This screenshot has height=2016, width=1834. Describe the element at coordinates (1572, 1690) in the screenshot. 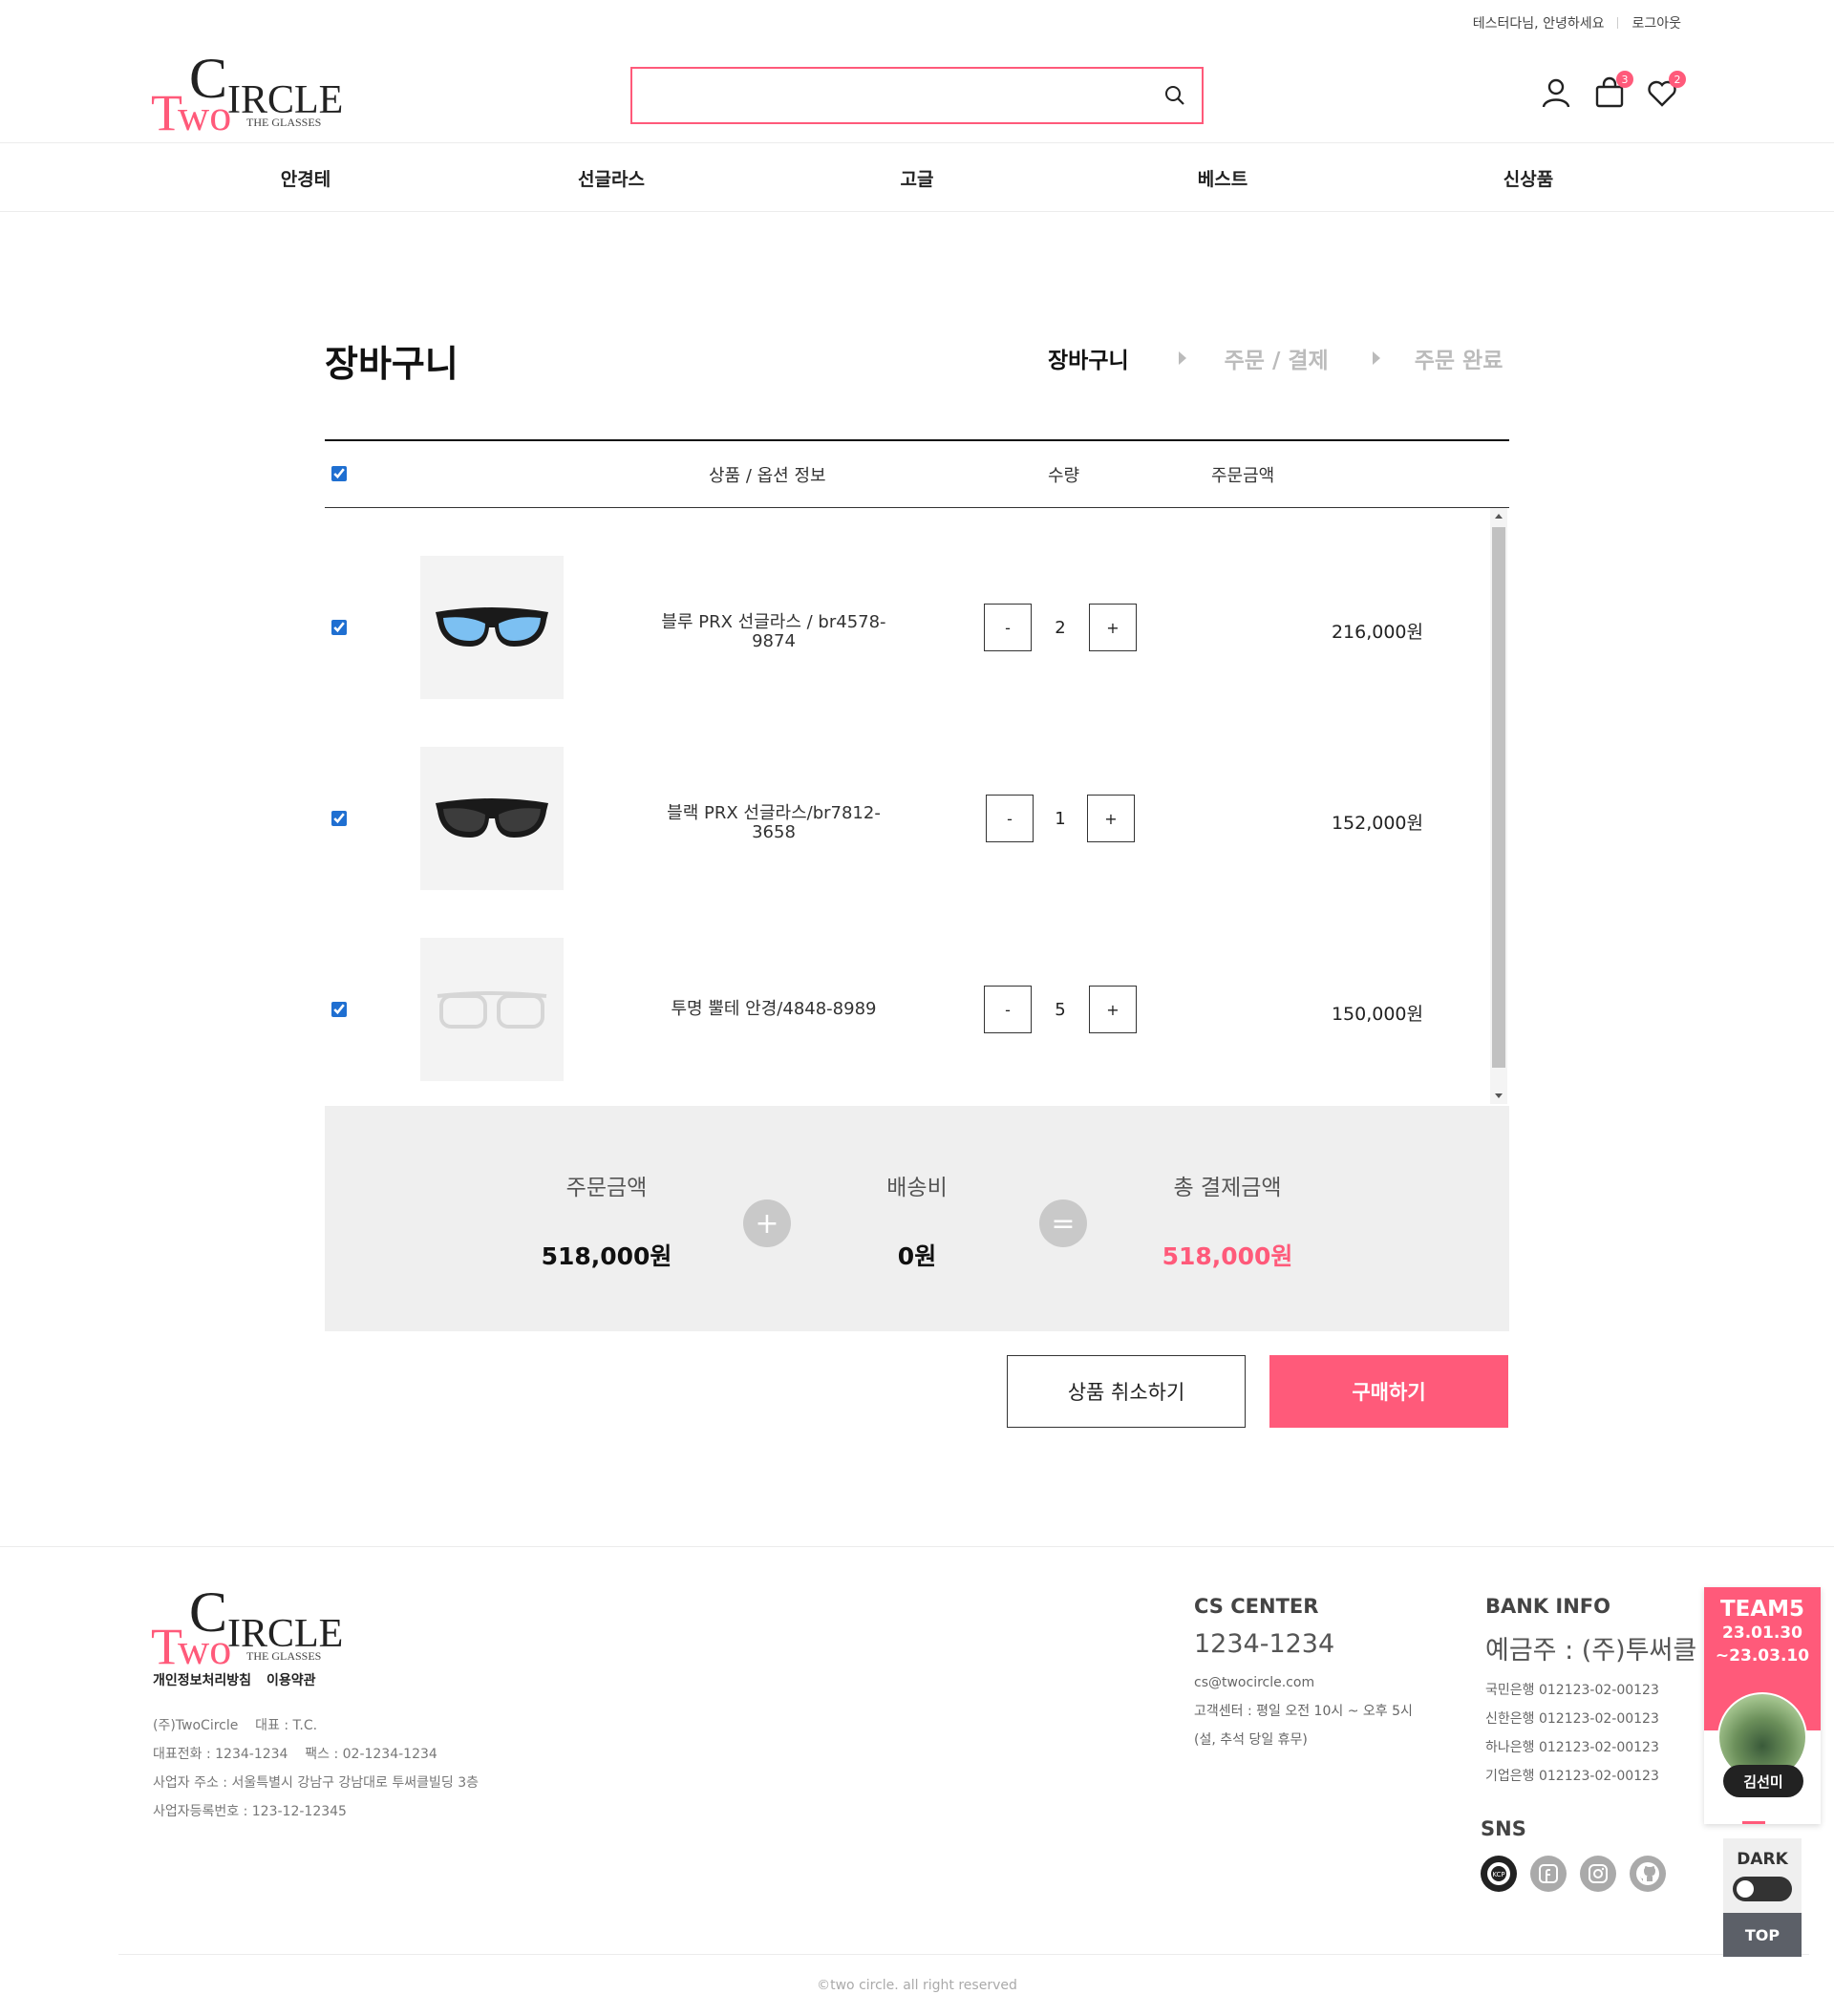

I see `bank-line: 국민은행 012123-02-00123` at that location.